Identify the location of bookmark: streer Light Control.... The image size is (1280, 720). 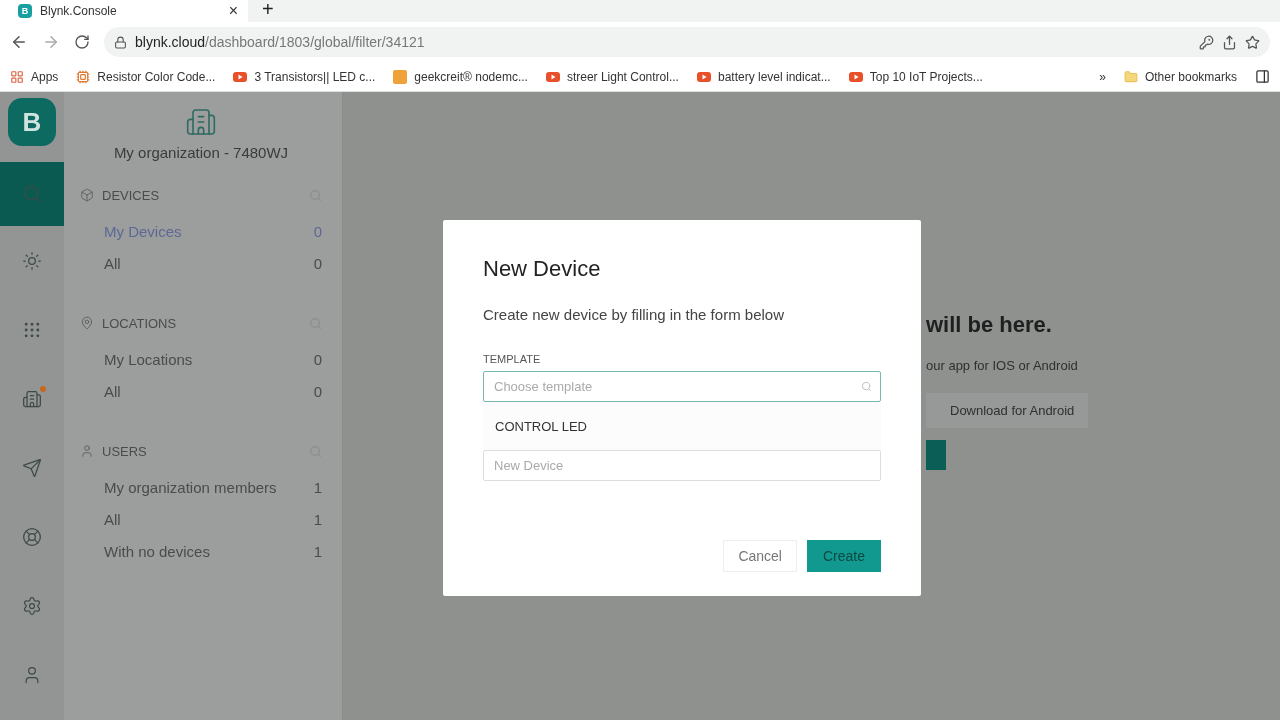
(612, 76).